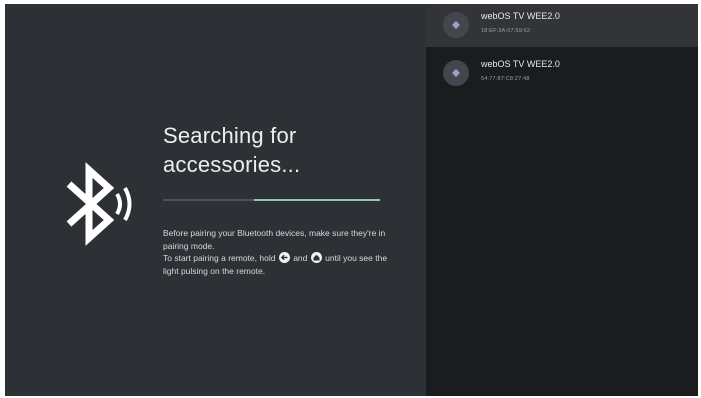 Image resolution: width=701 pixels, height=398 pixels. I want to click on home-icon, so click(316, 257).